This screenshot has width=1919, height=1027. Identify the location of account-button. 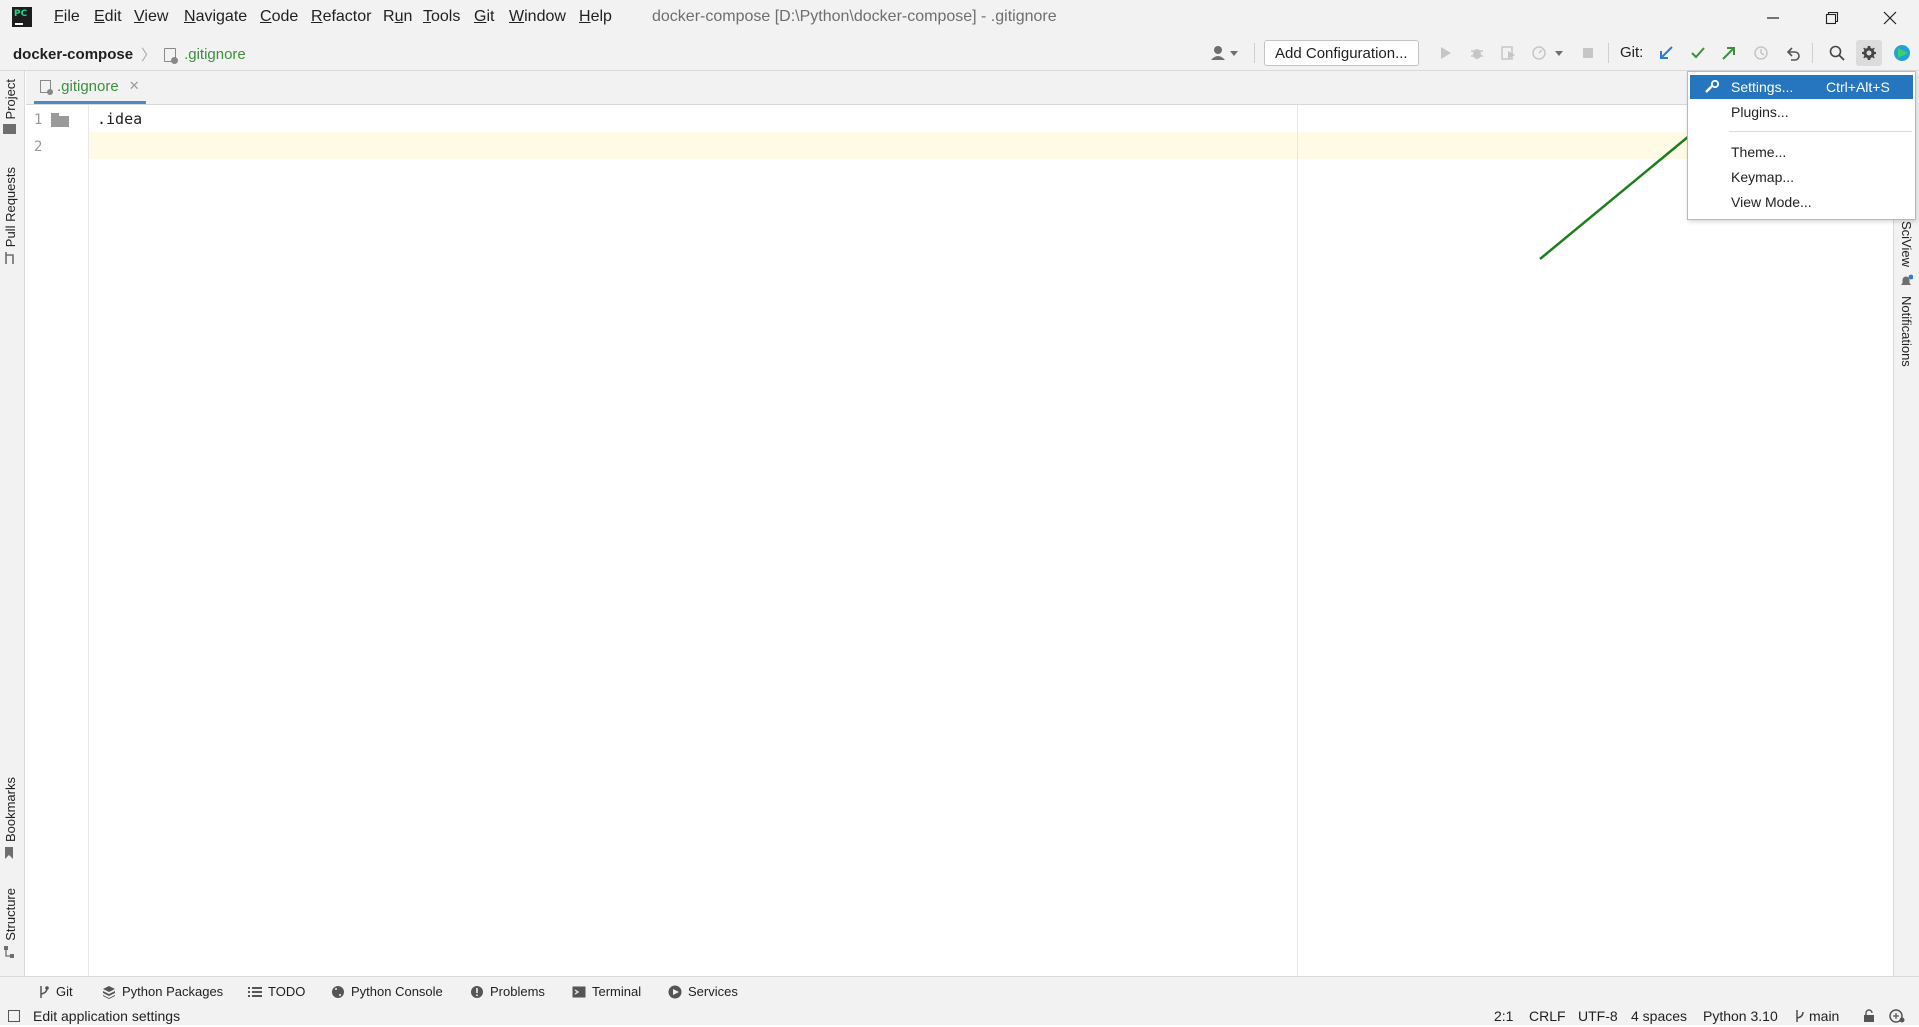
(1225, 53).